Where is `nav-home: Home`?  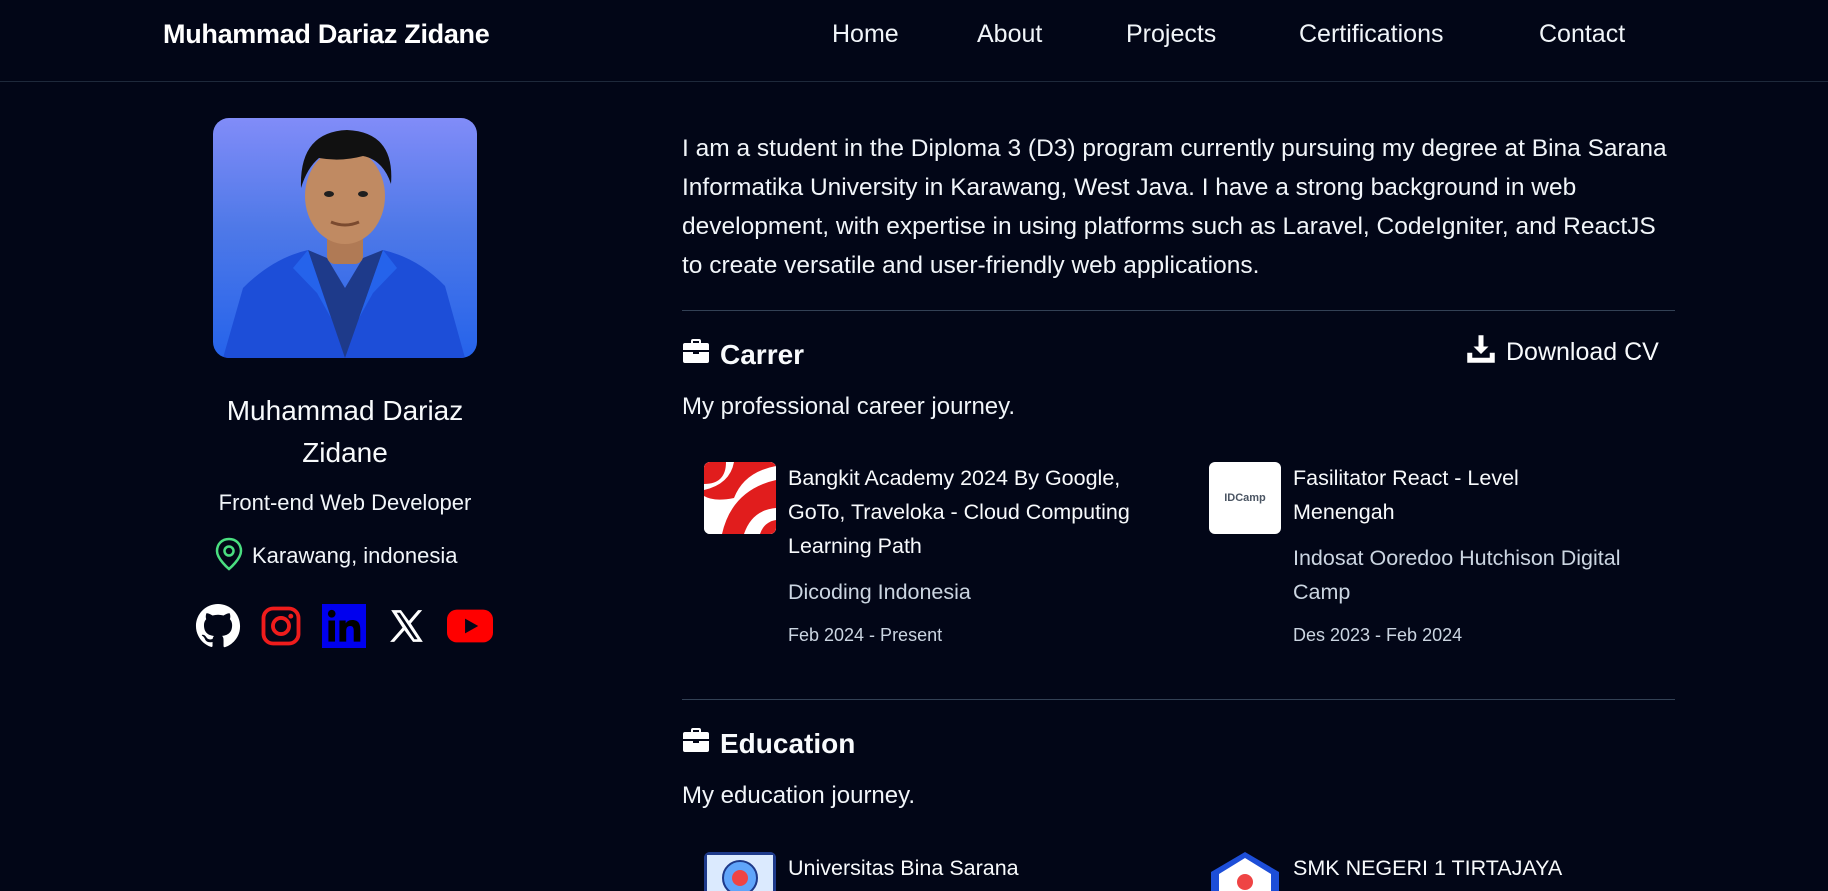 nav-home: Home is located at coordinates (865, 34).